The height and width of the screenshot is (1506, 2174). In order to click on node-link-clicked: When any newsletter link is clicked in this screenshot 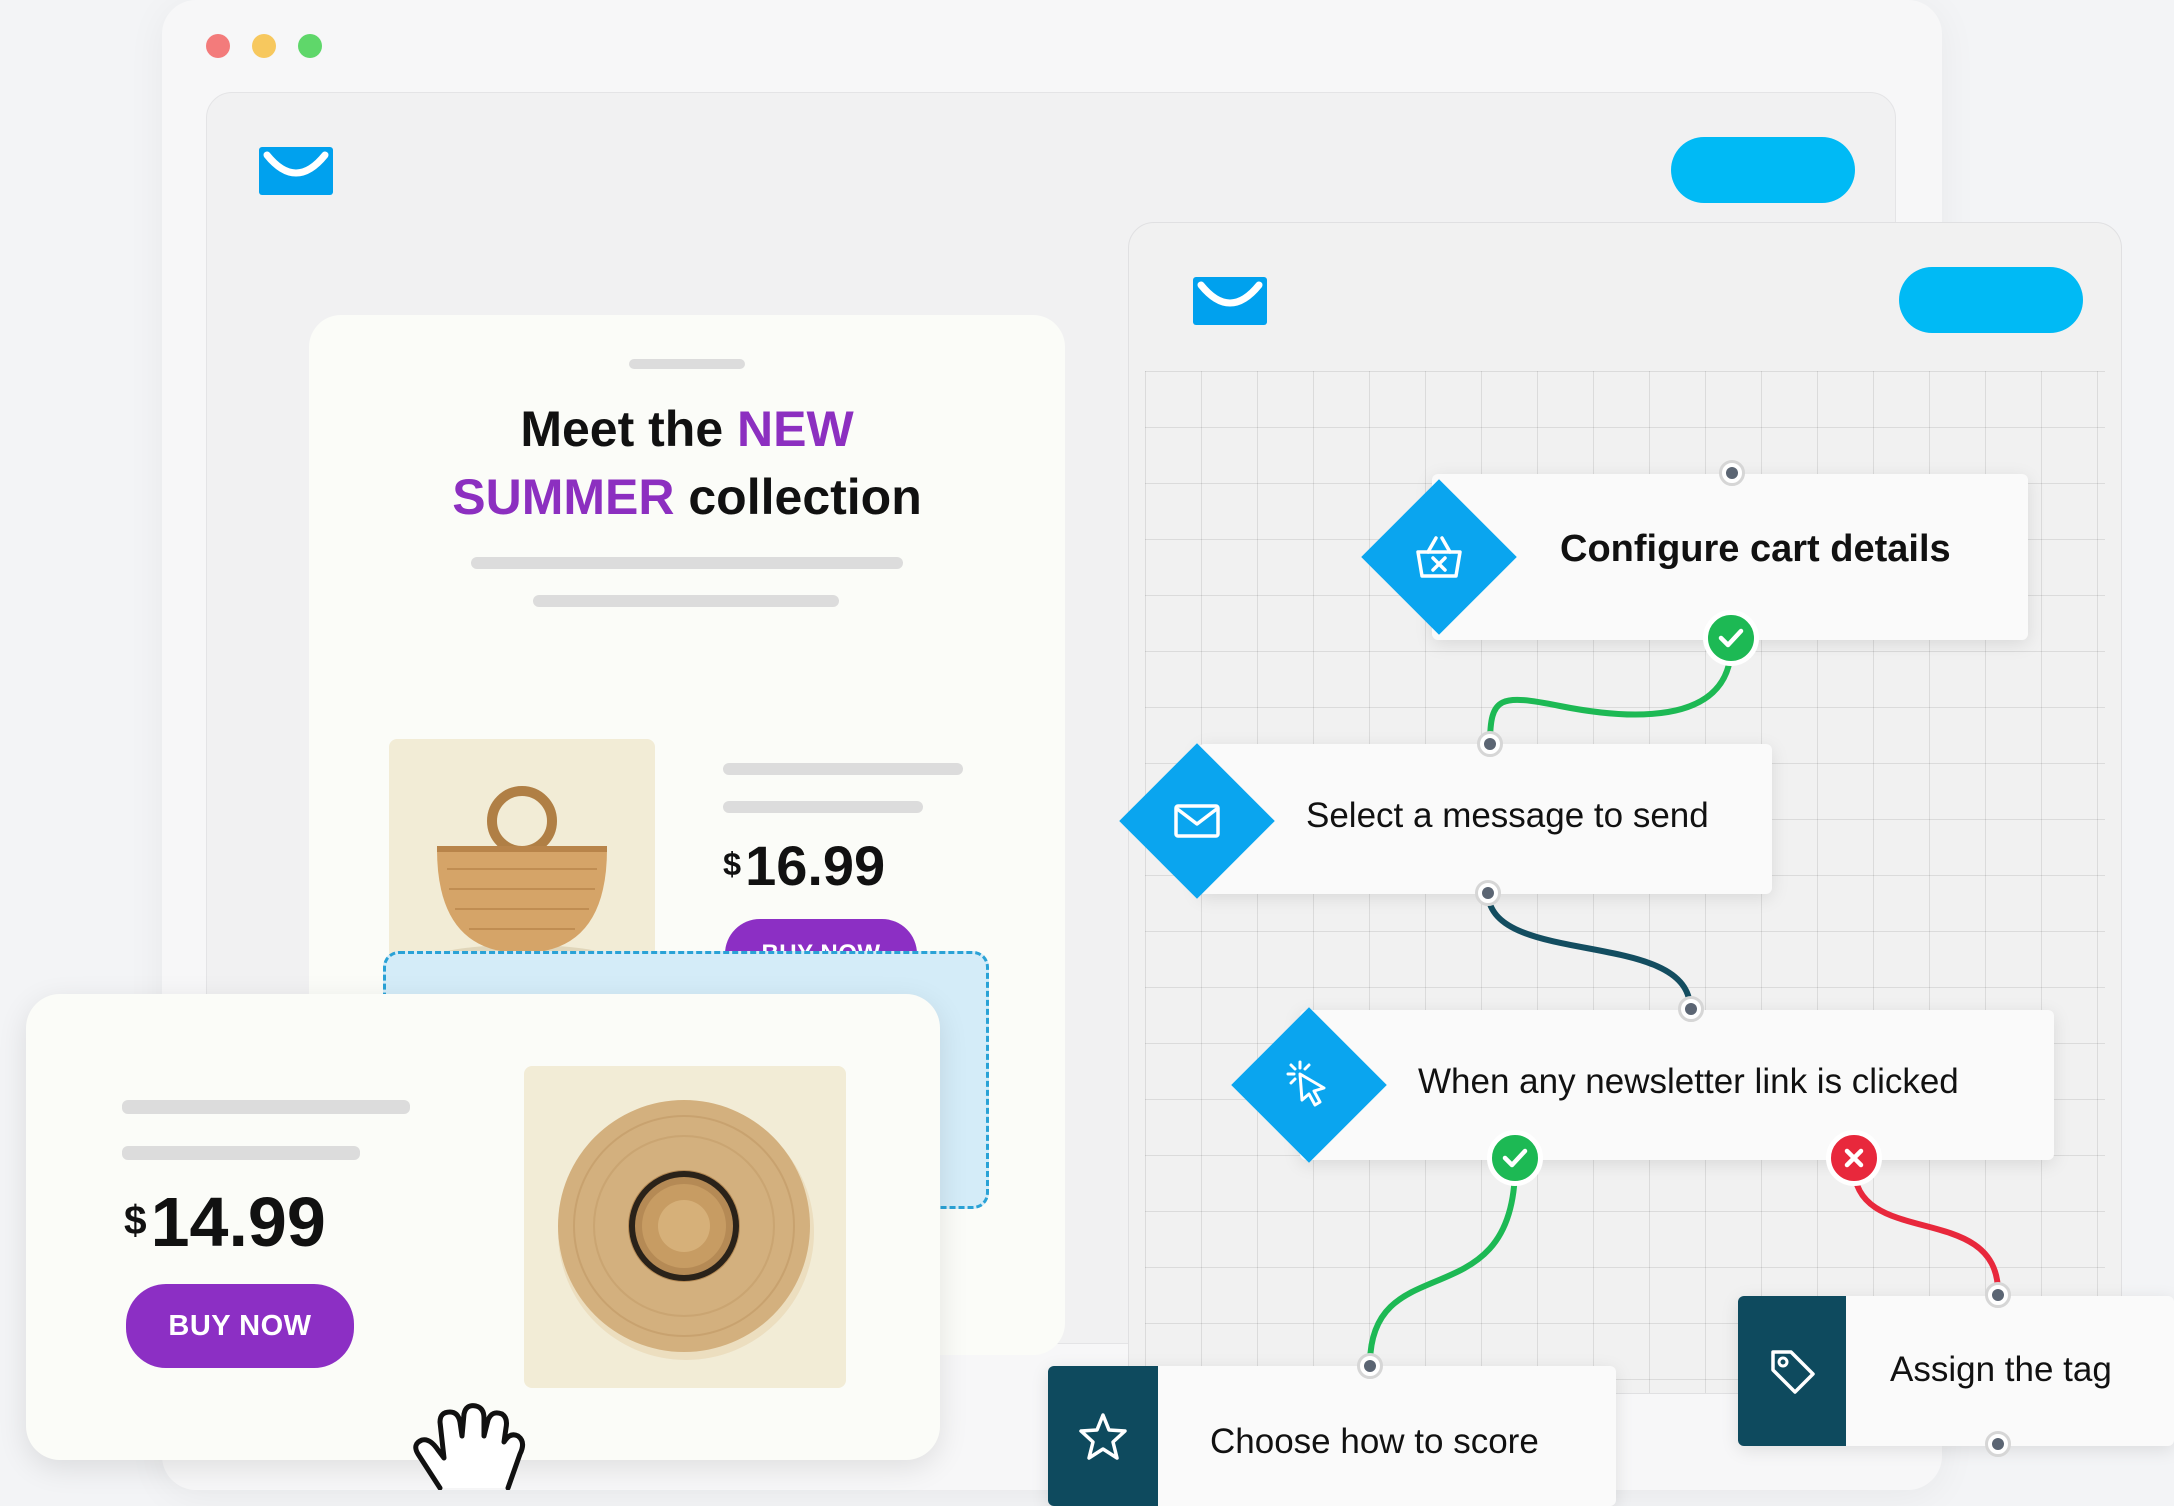, I will do `click(1677, 1085)`.